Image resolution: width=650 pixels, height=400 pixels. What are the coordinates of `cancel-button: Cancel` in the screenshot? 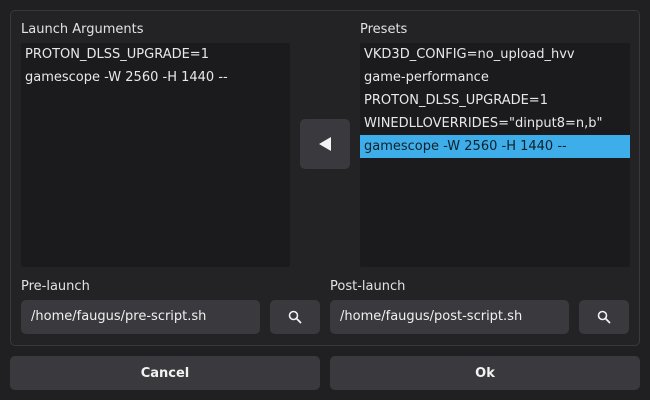 It's located at (165, 373).